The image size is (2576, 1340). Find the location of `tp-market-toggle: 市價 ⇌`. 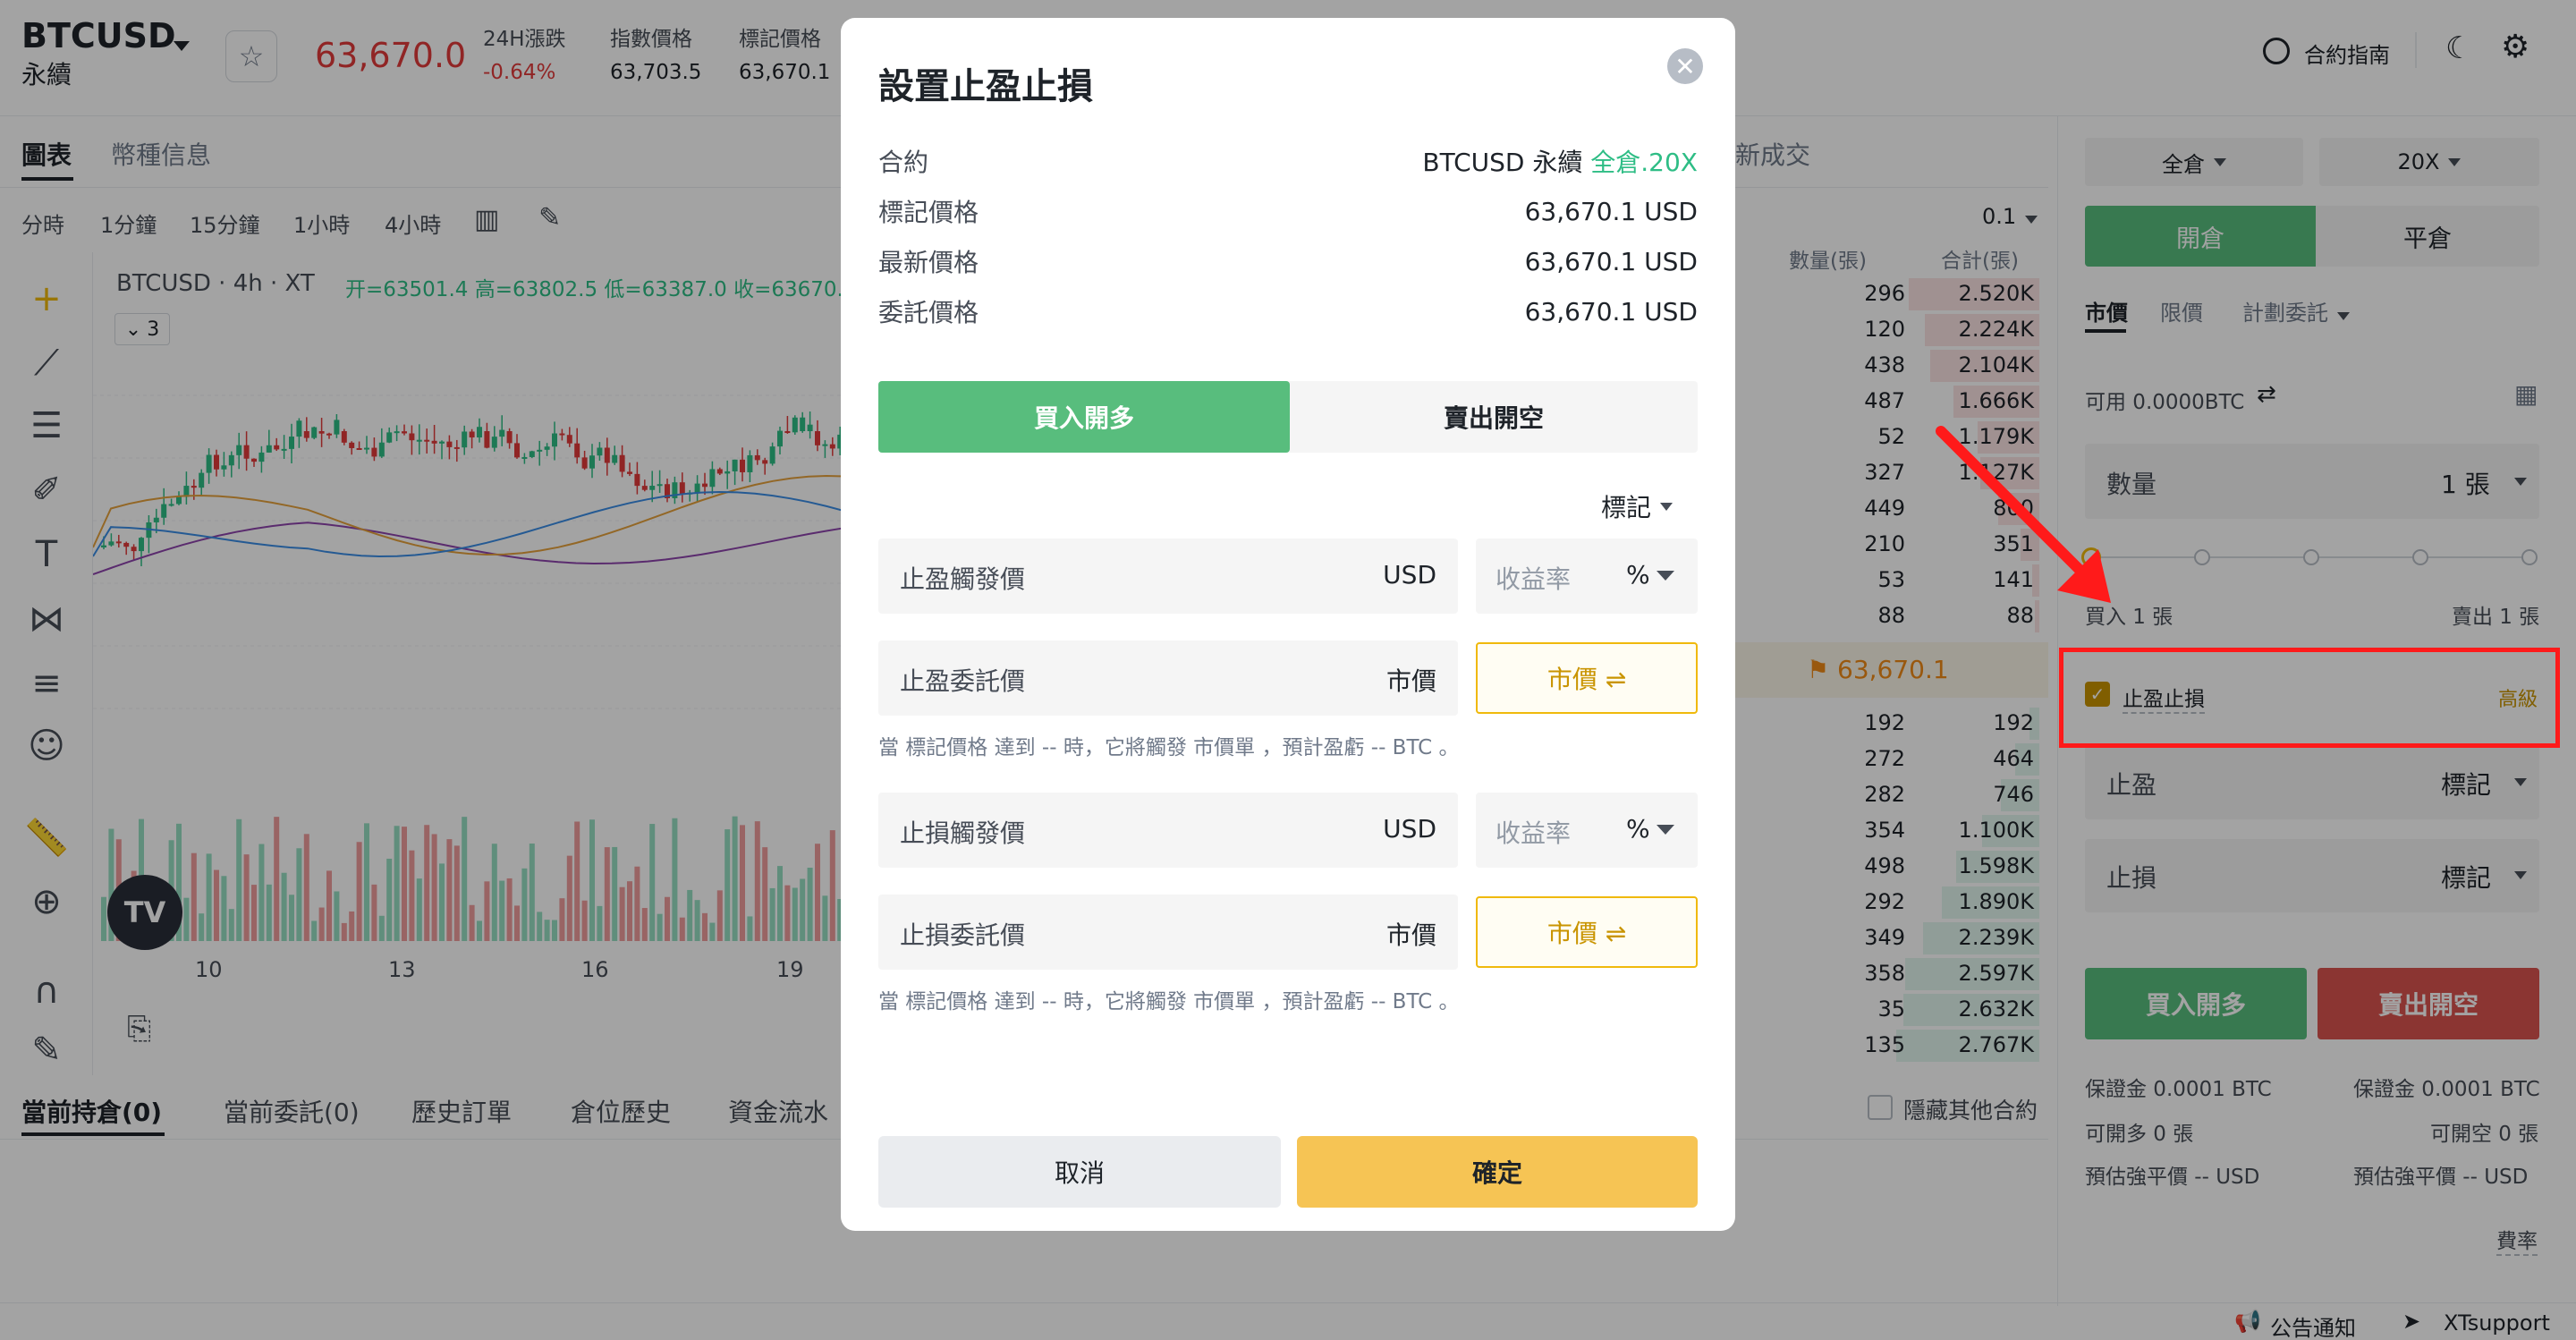

tp-market-toggle: 市價 ⇌ is located at coordinates (1587, 678).